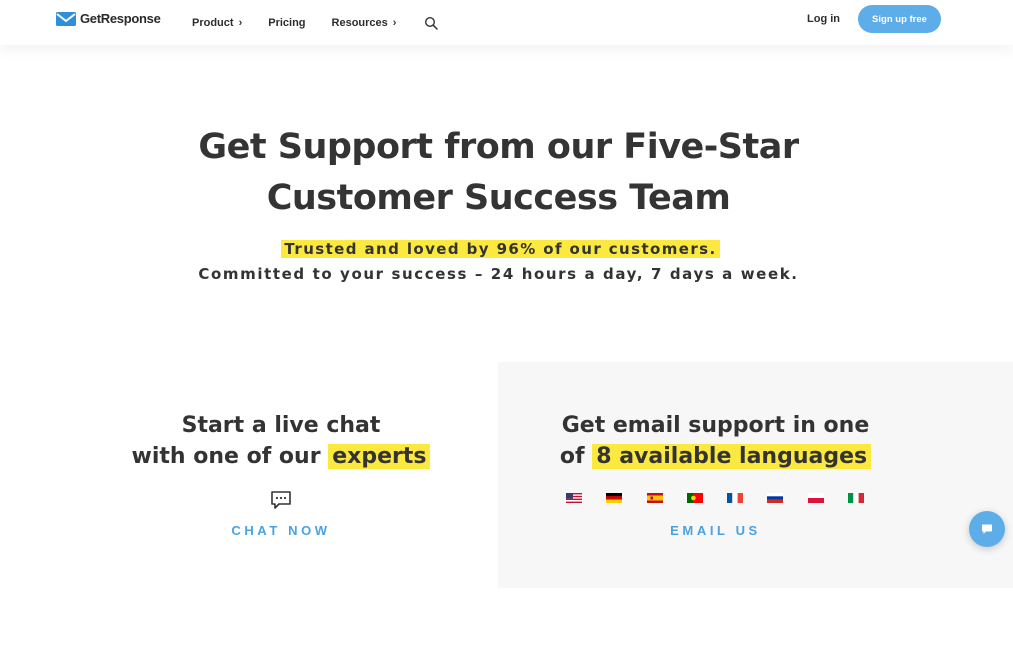 This screenshot has height=661, width=1013. I want to click on pt-flag-icon, so click(694, 498).